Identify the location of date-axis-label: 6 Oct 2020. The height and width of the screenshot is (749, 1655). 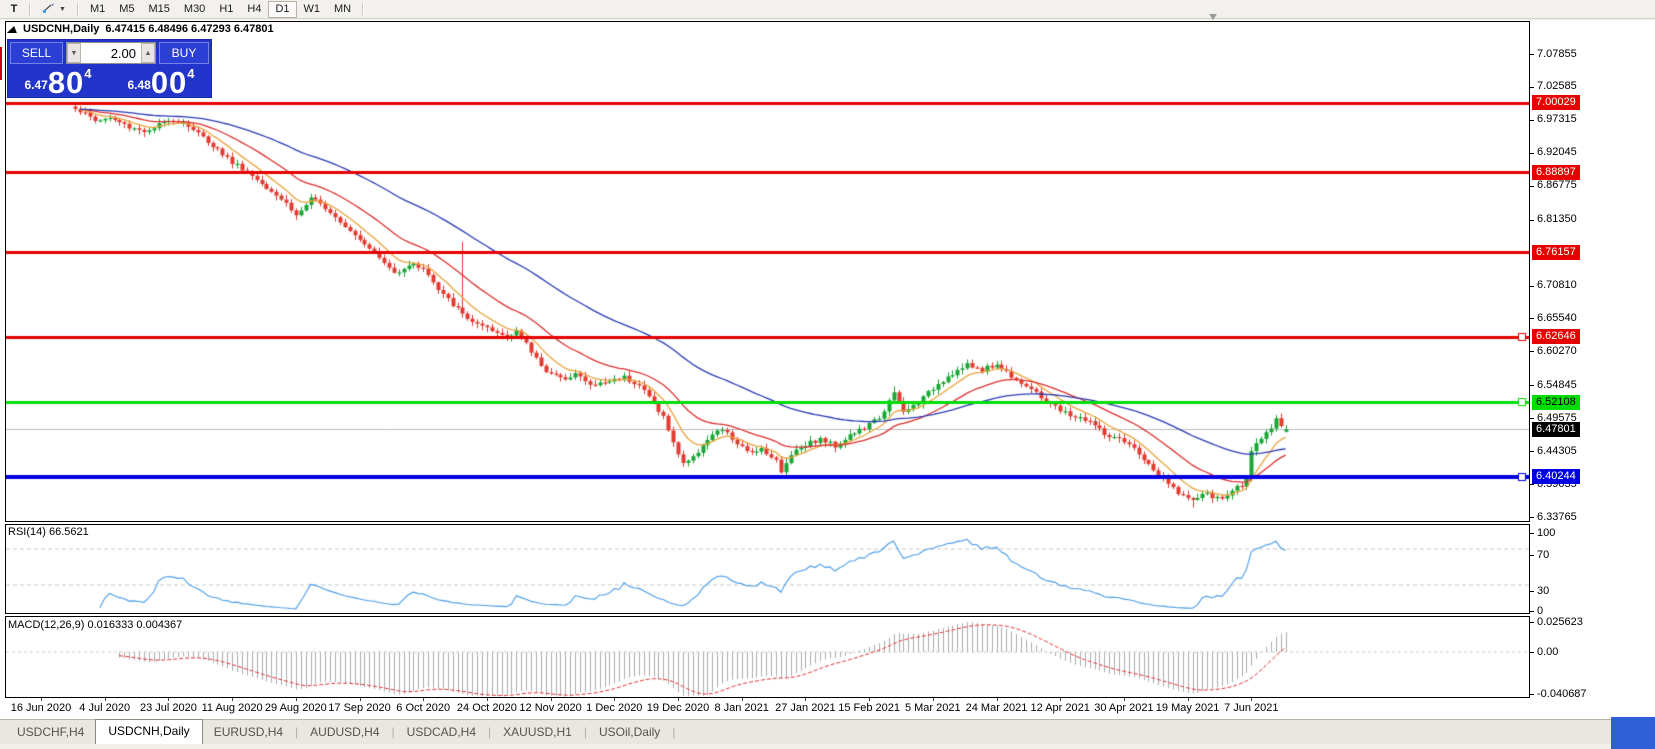
(423, 708).